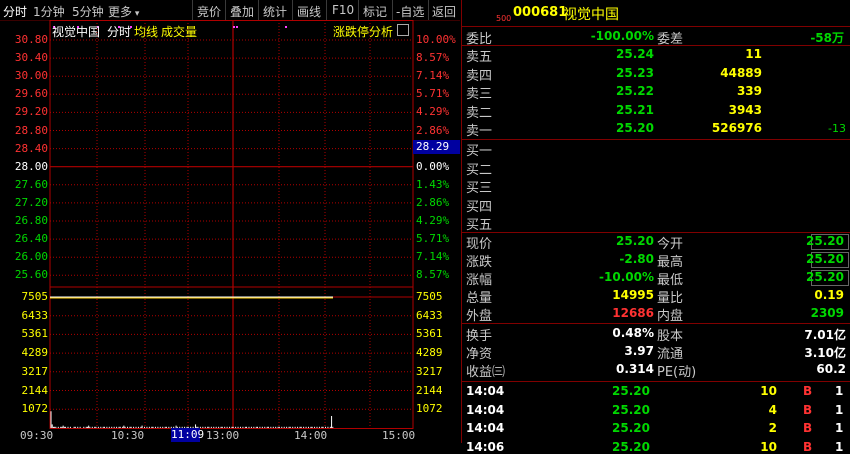 This screenshot has width=850, height=454. Describe the element at coordinates (504, 18) in the screenshot. I see `code-prefix: 500` at that location.